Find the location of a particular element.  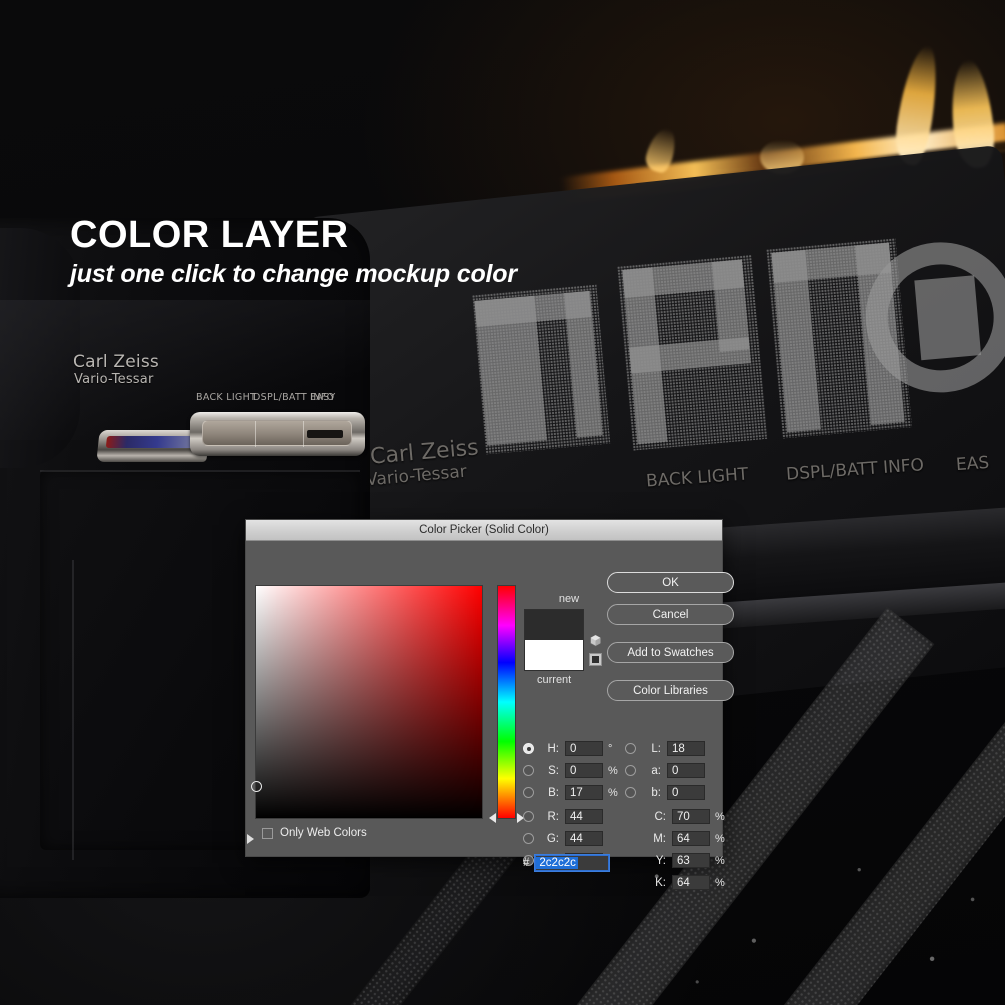

input-a: 0 is located at coordinates (686, 770).